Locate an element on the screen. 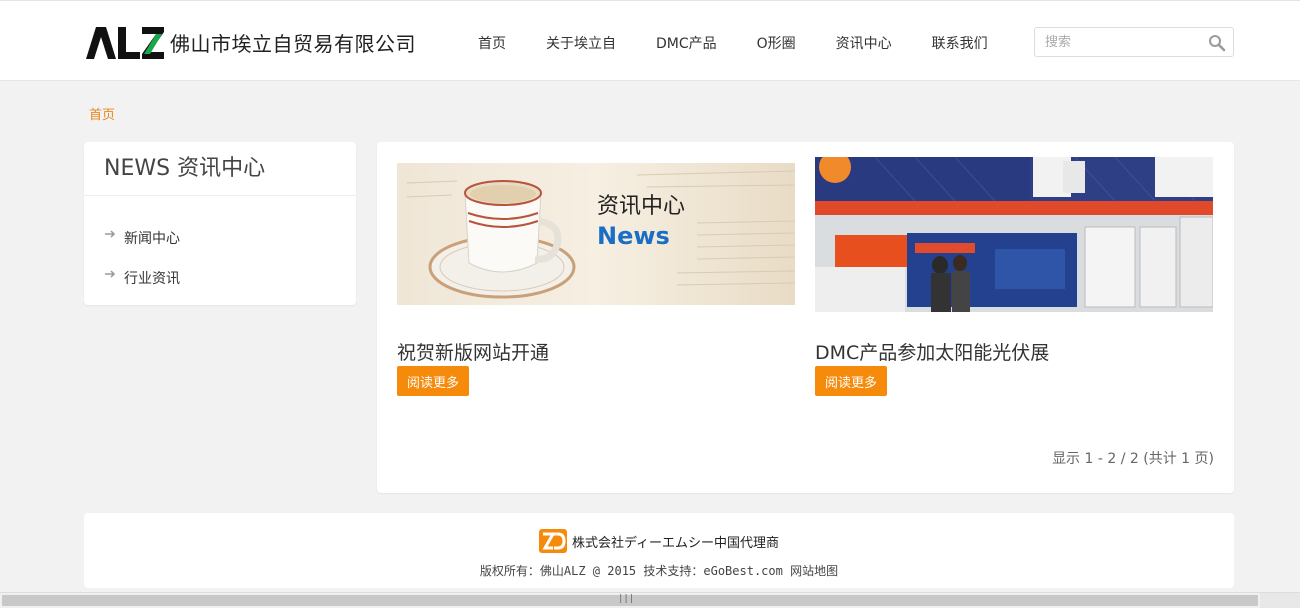 This screenshot has width=1300, height=608. exhibition-booth-image is located at coordinates (1014, 234).